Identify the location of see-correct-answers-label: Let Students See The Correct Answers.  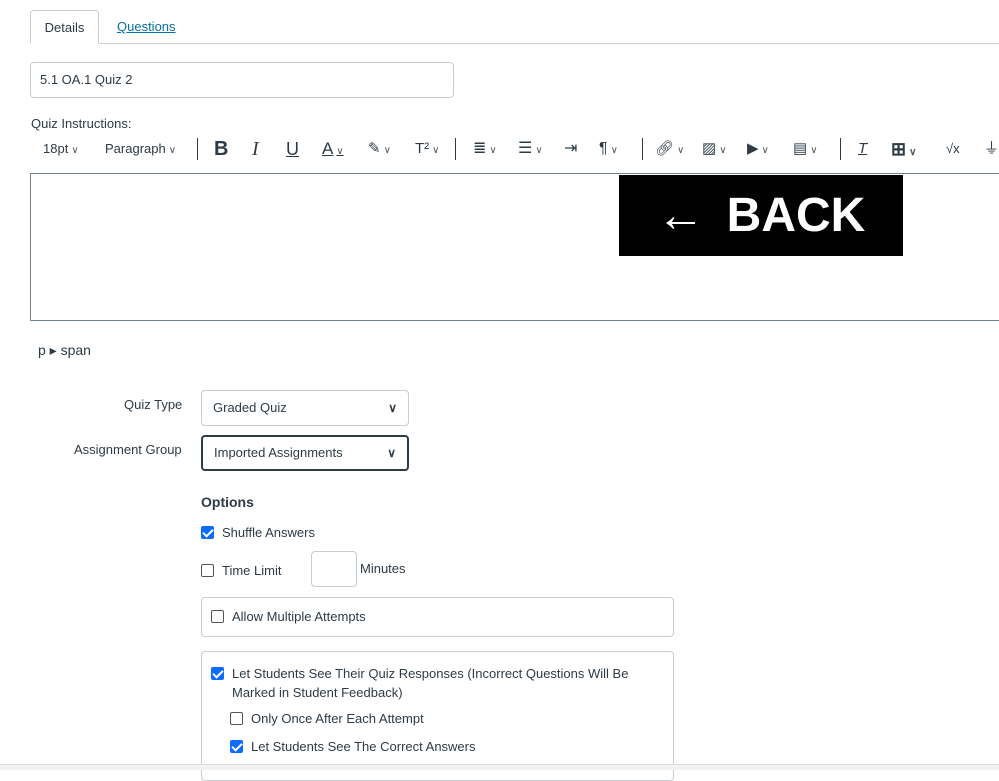
(363, 746).